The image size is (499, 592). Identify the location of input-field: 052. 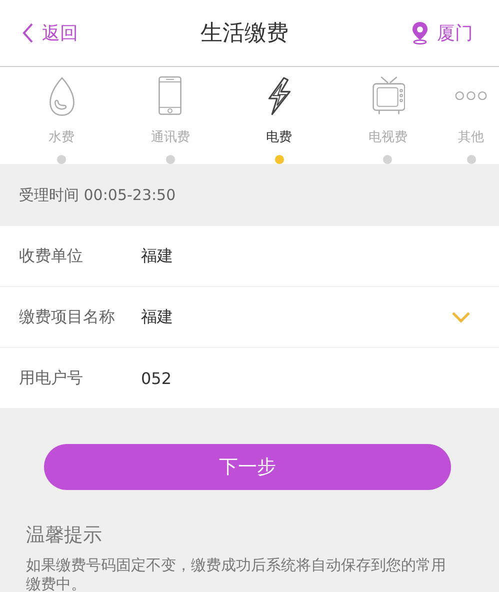
(306, 378).